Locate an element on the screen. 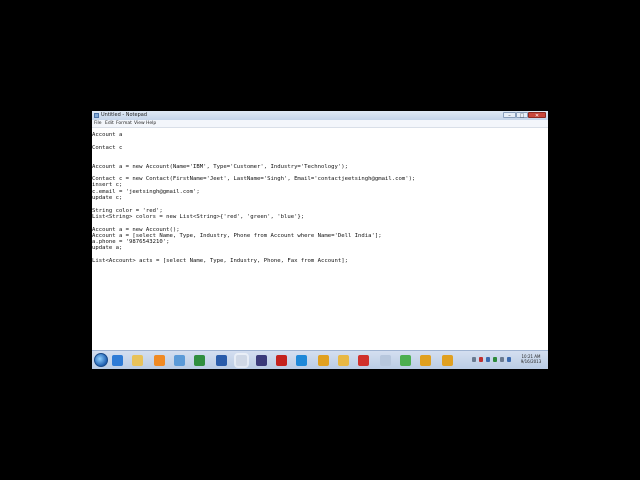 Image resolution: width=640 pixels, height=480 pixels. start-button-icon is located at coordinates (101, 360).